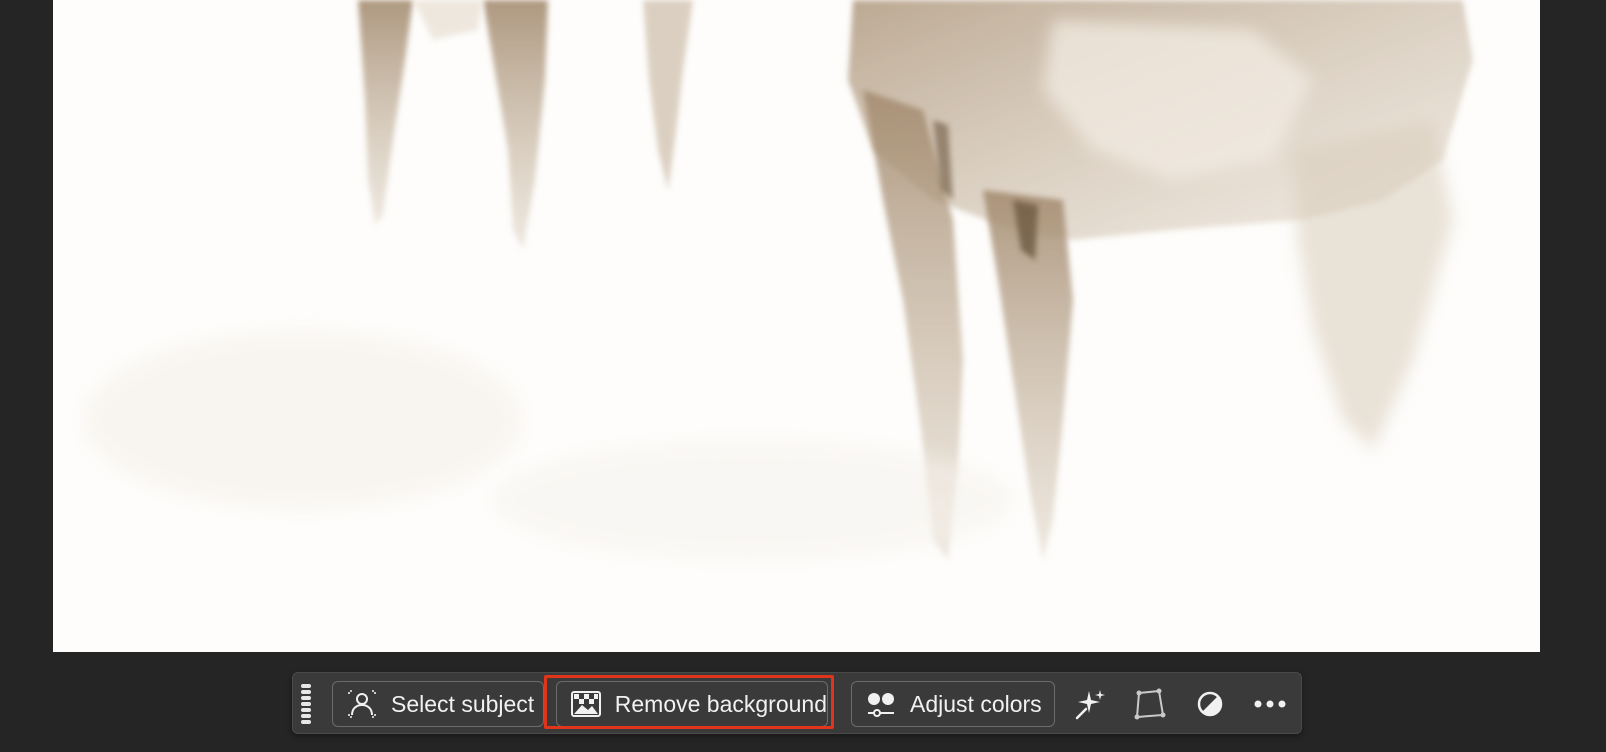 This screenshot has width=1606, height=752. Describe the element at coordinates (881, 704) in the screenshot. I see `adjust-colors-icon` at that location.